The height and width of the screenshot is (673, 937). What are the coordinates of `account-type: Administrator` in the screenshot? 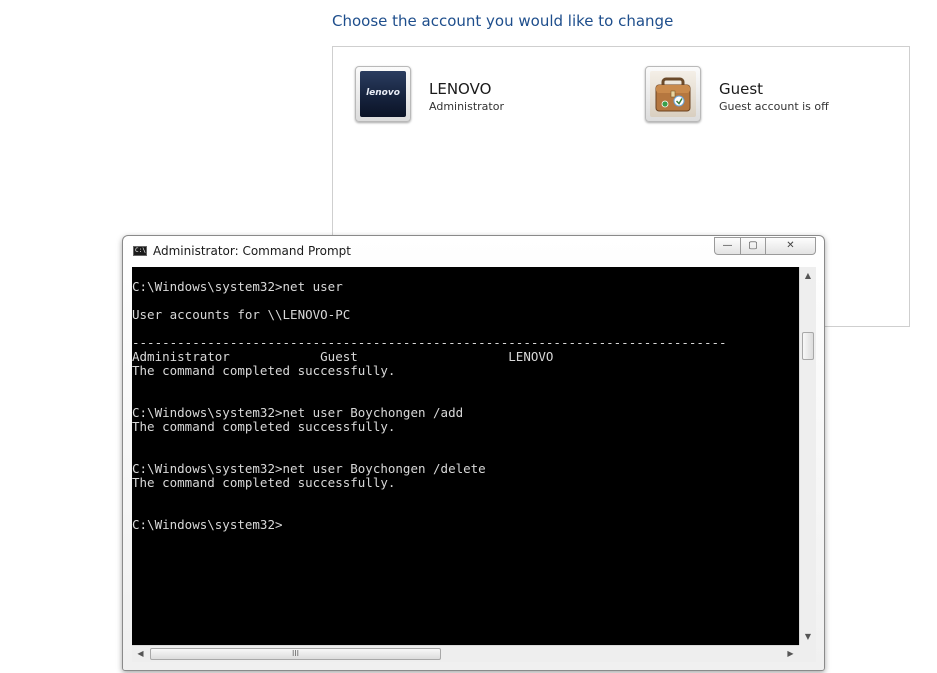 It's located at (466, 106).